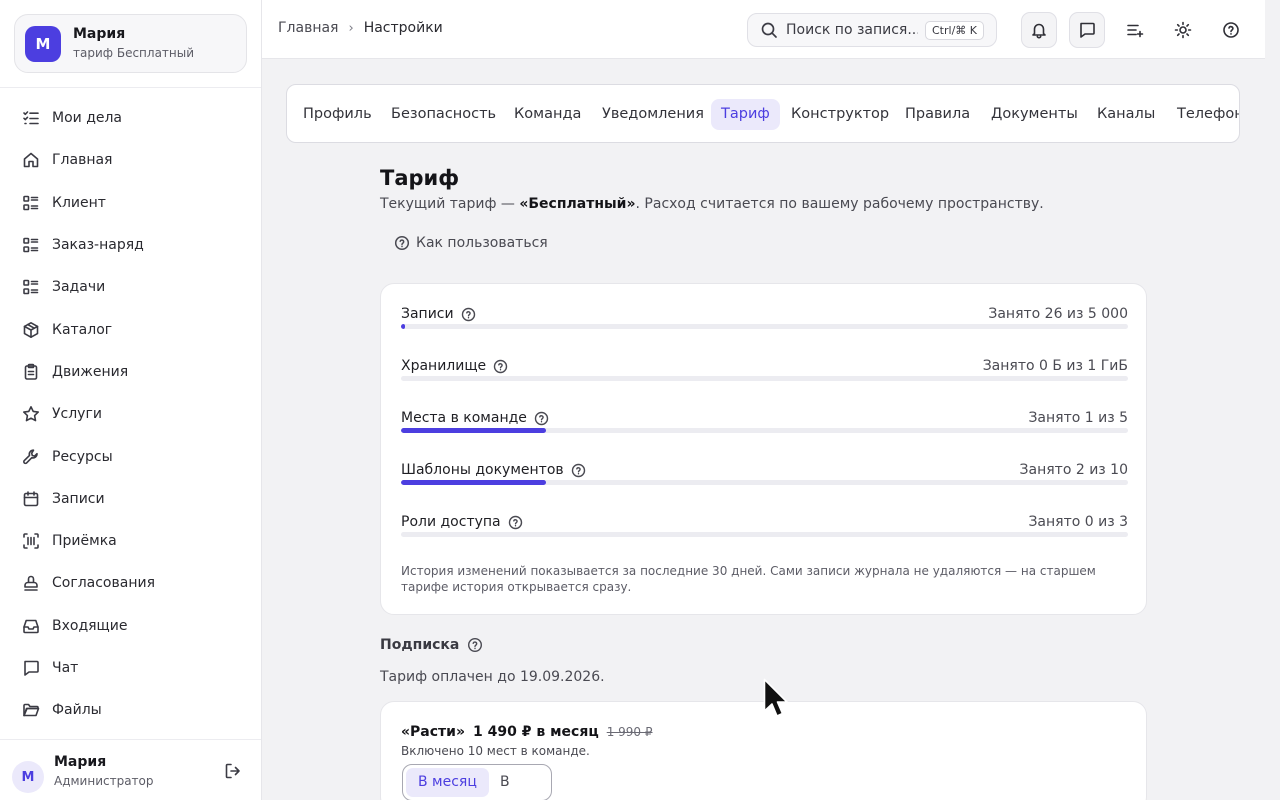 This screenshot has width=1280, height=800. What do you see at coordinates (130, 372) in the screenshot?
I see `sidebar-item-movements: Движения` at bounding box center [130, 372].